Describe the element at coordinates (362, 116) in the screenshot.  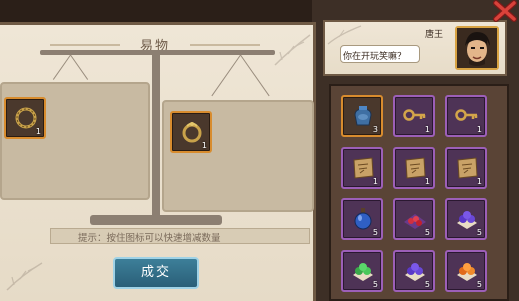
I see `inventory-slot: 3` at that location.